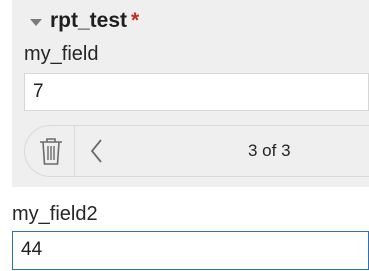 Image resolution: width=369 pixels, height=271 pixels. What do you see at coordinates (89, 20) in the screenshot?
I see `section-title: rpt_test` at bounding box center [89, 20].